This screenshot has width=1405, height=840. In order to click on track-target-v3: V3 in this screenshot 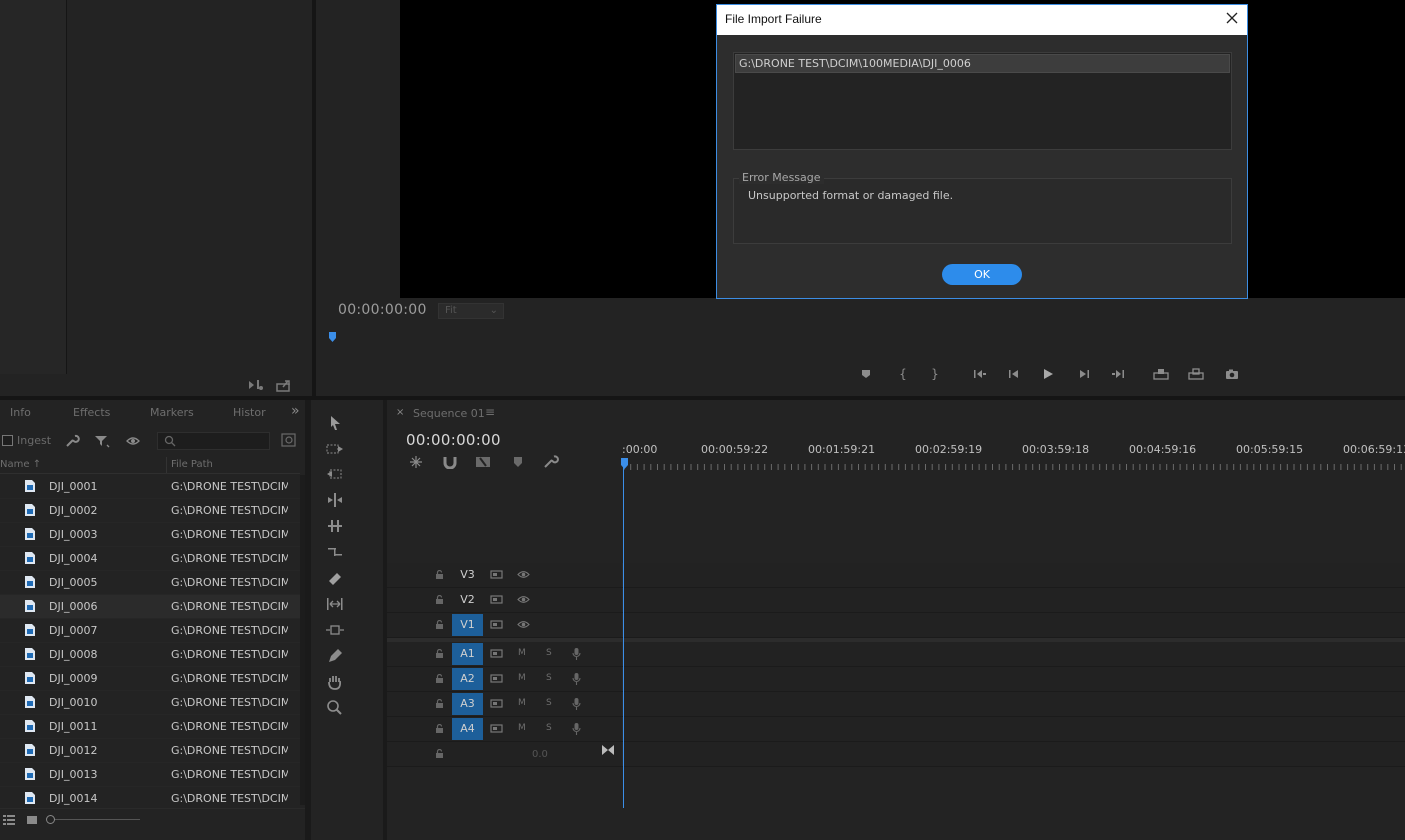, I will do `click(467, 575)`.